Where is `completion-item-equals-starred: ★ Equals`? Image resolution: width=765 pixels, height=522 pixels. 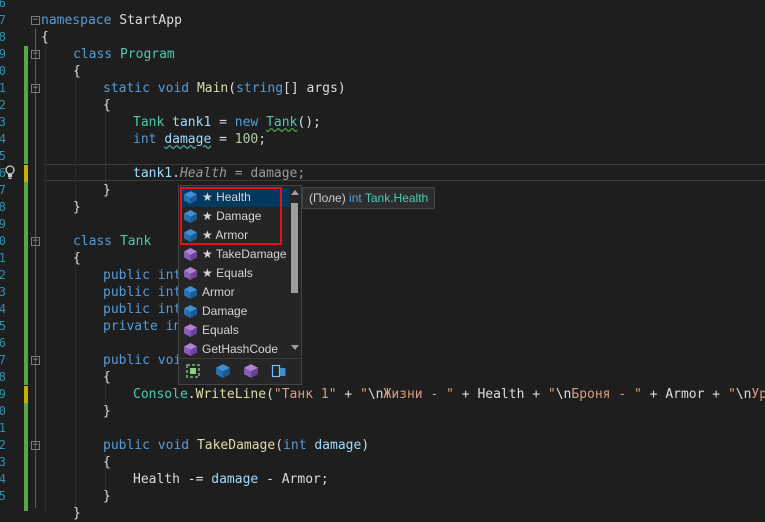
completion-item-equals-starred: ★ Equals is located at coordinates (235, 273).